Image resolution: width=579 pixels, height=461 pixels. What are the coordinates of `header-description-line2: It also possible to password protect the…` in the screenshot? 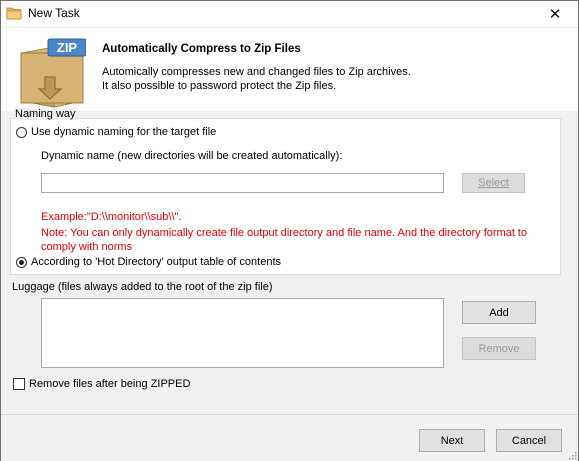 It's located at (219, 86).